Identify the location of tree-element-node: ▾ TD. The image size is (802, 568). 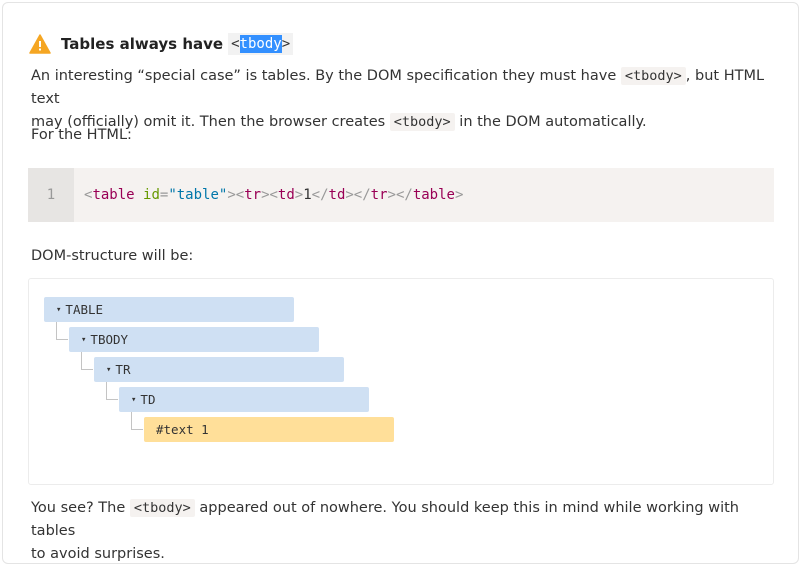
(244, 399).